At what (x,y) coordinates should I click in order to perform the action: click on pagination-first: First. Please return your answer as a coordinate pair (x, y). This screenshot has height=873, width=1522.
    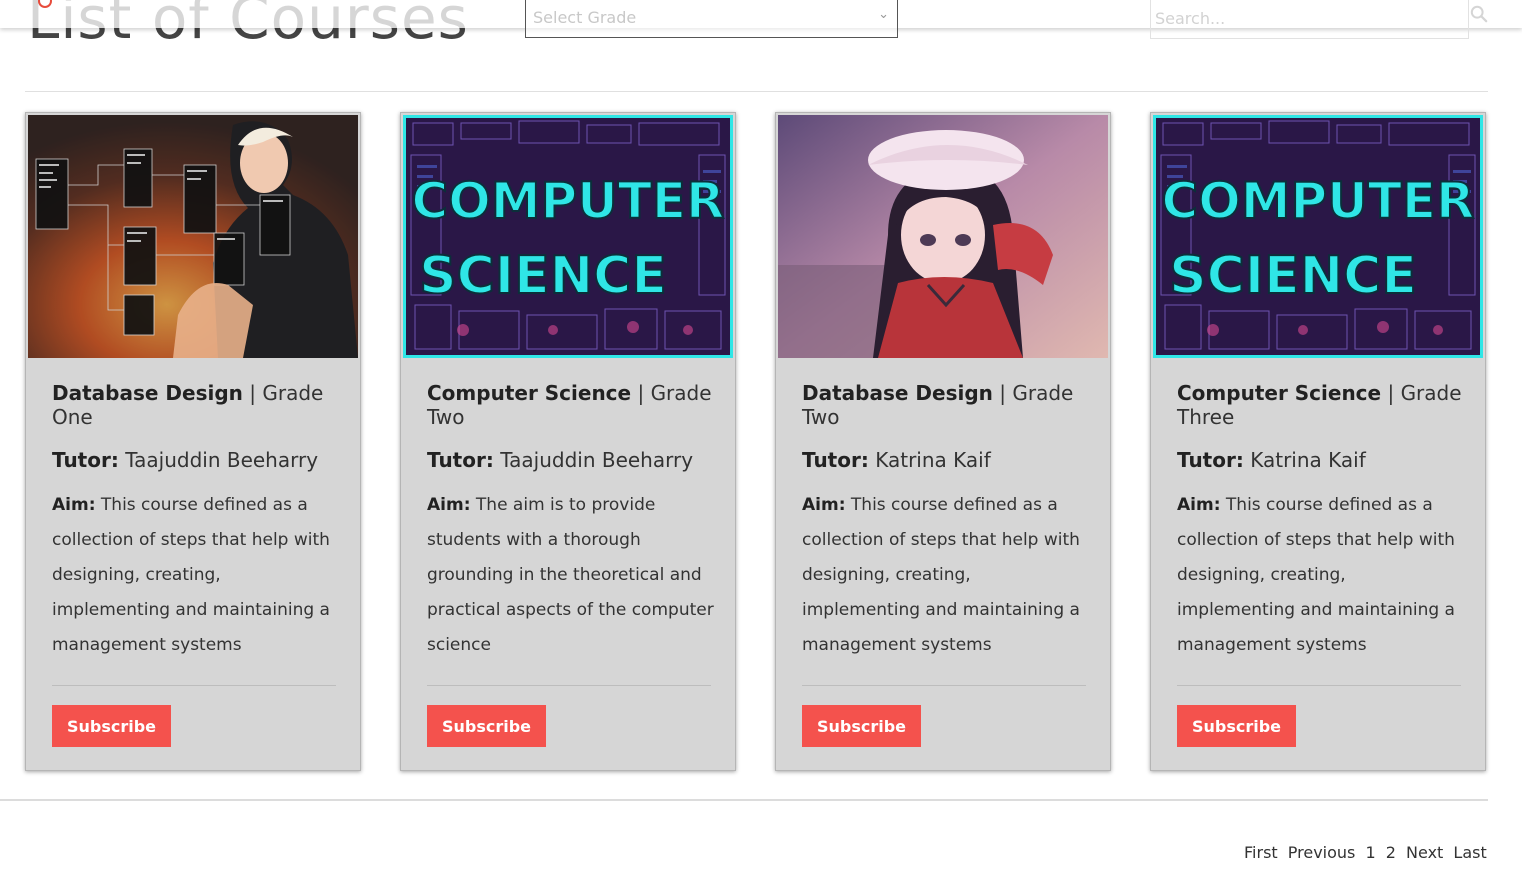
    Looking at the image, I should click on (1261, 852).